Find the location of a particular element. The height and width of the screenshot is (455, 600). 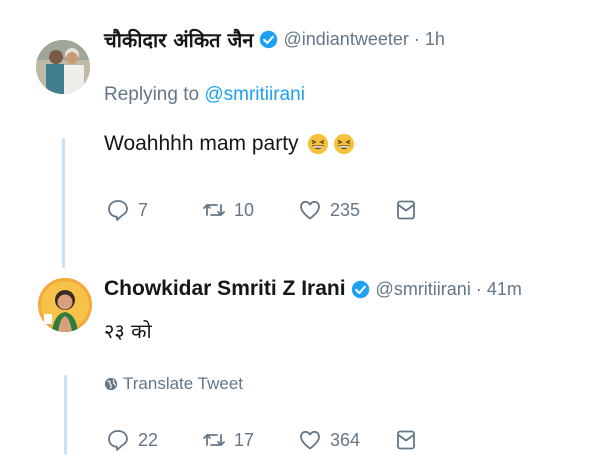

globe-icon is located at coordinates (111, 384).